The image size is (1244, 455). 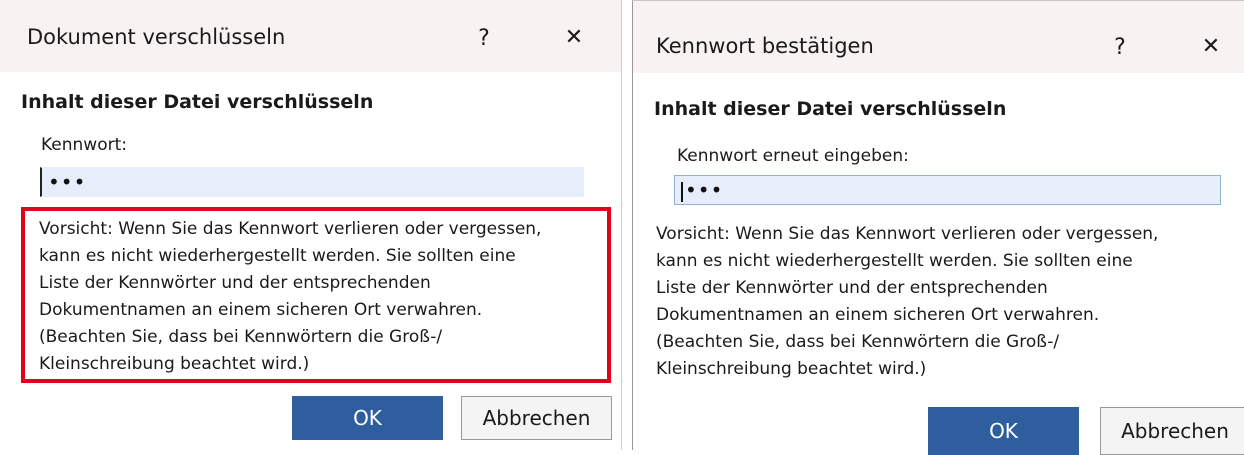 What do you see at coordinates (830, 109) in the screenshot?
I see `confirm-section-heading: Inhalt dieser Datei verschlüsseln` at bounding box center [830, 109].